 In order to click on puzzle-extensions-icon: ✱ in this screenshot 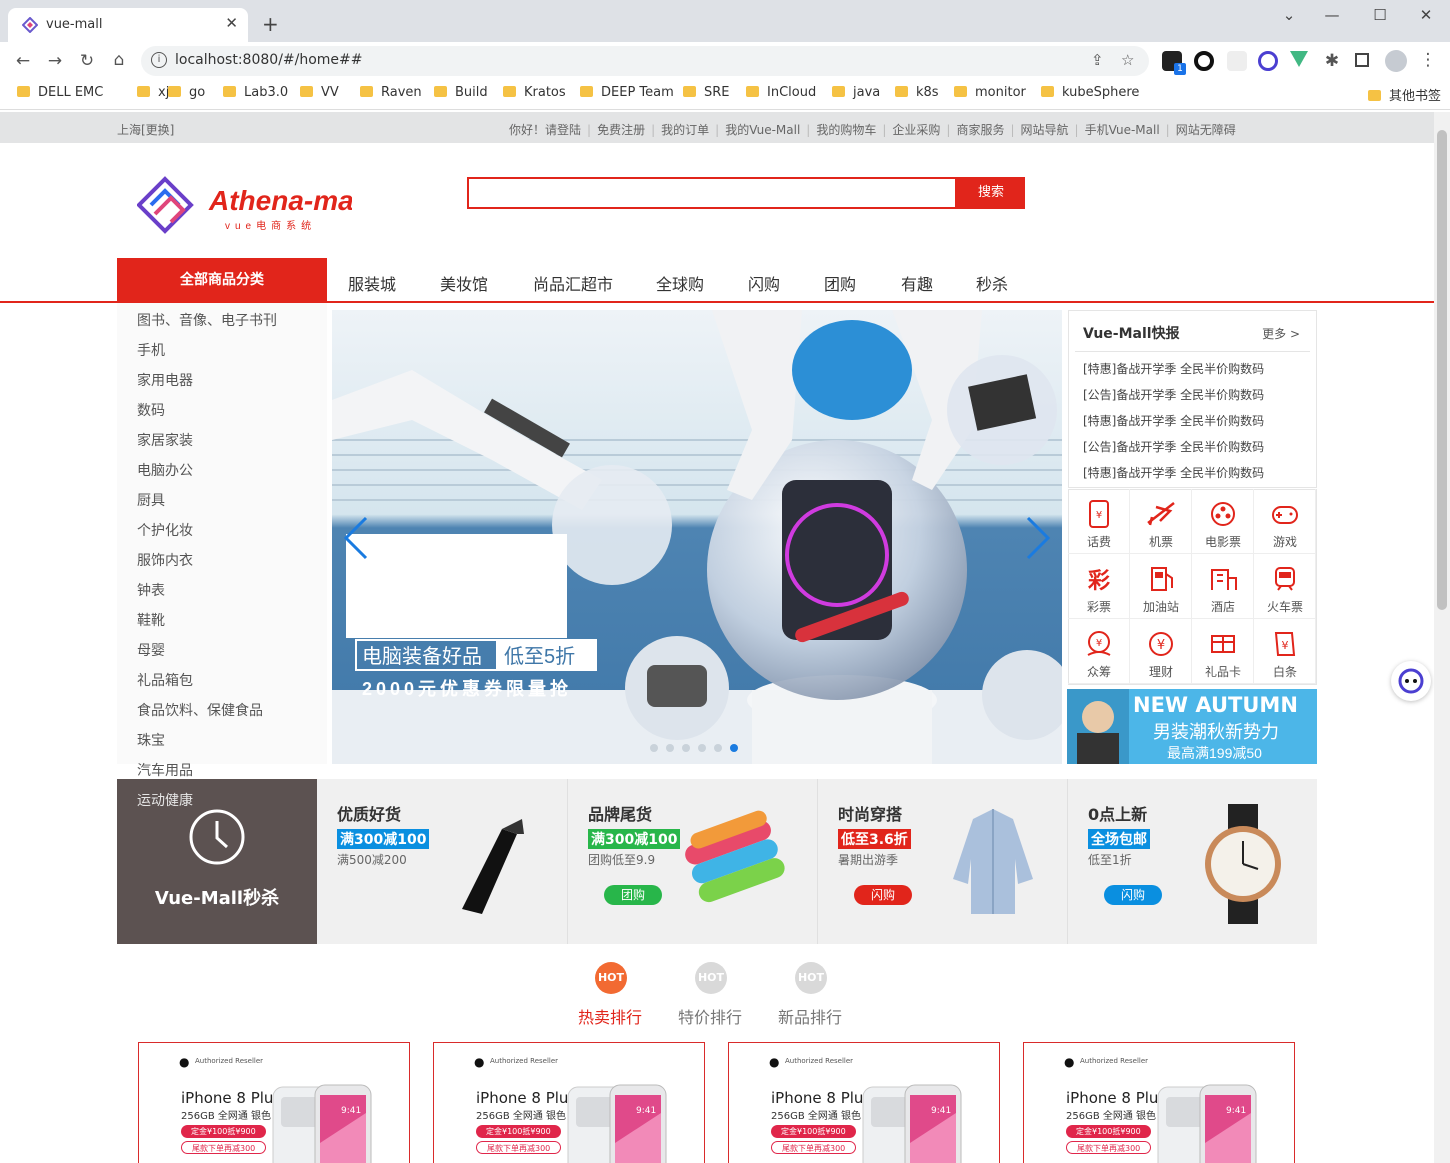, I will do `click(1332, 61)`.